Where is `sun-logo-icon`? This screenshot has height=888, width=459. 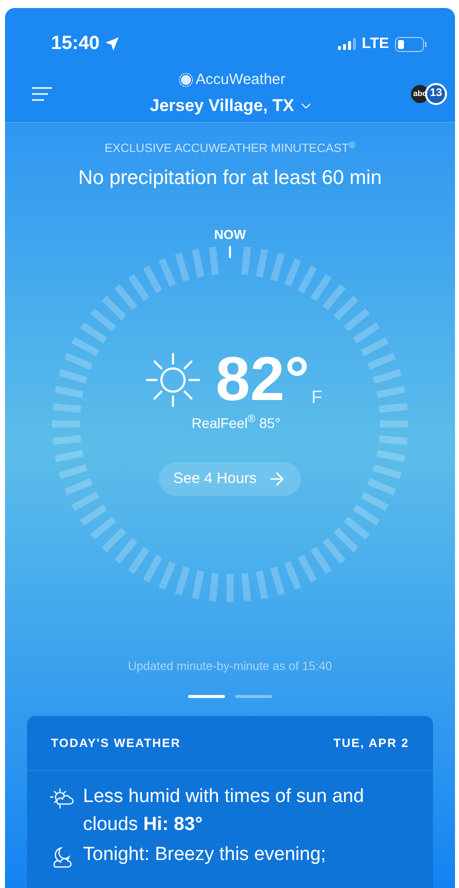
sun-logo-icon is located at coordinates (185, 79).